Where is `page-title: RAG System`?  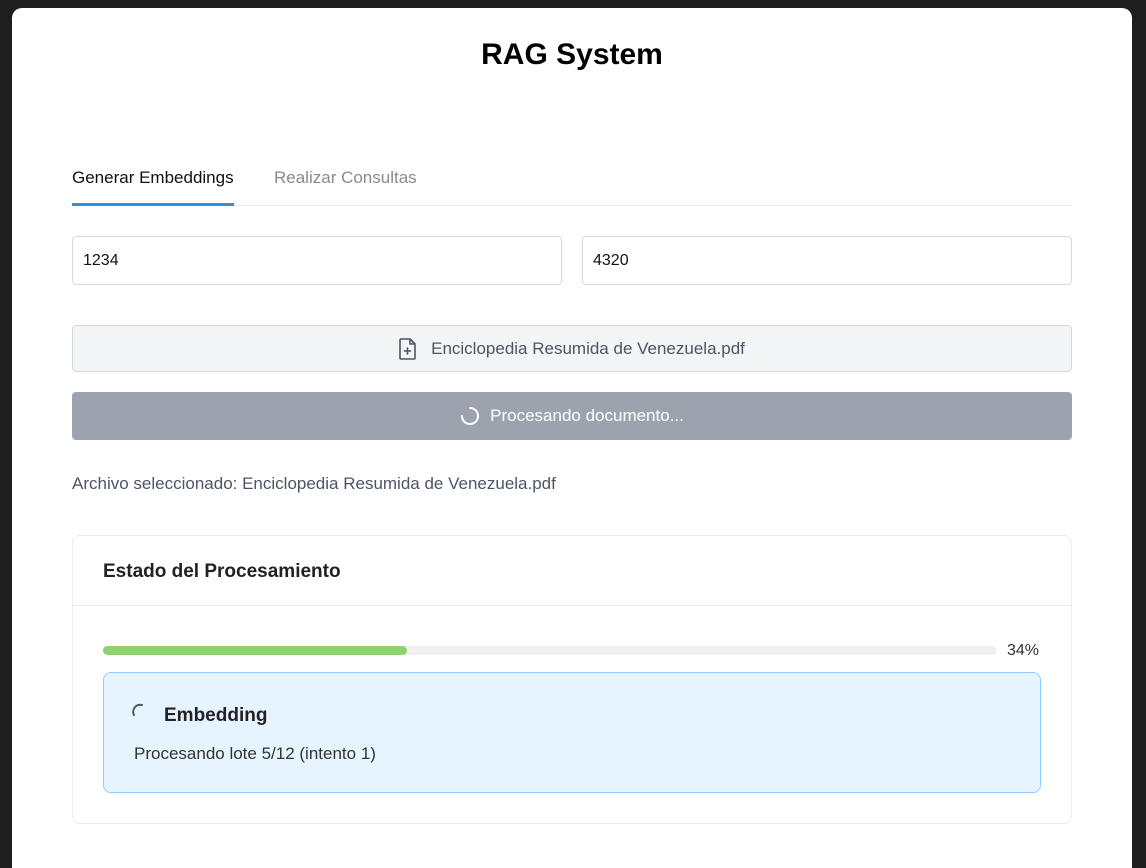 page-title: RAG System is located at coordinates (572, 54).